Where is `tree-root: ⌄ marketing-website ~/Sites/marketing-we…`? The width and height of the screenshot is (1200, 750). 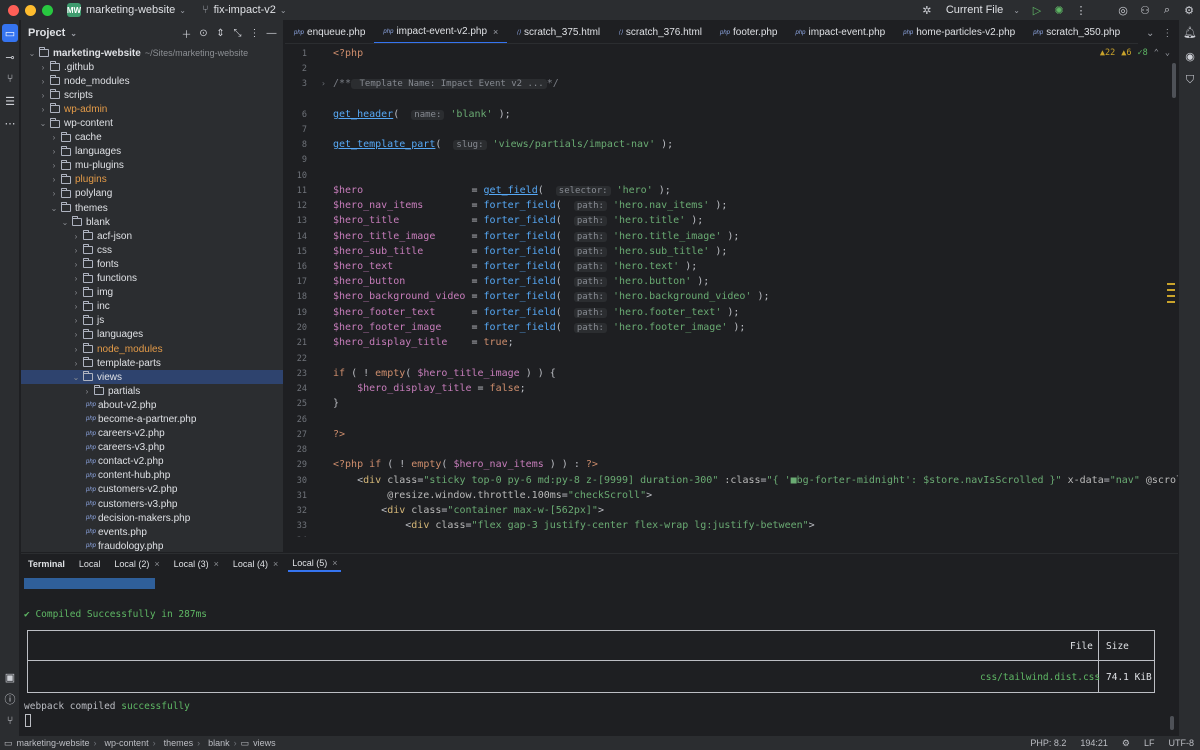
tree-root: ⌄ marketing-website ~/Sites/marketing-we… is located at coordinates (152, 53).